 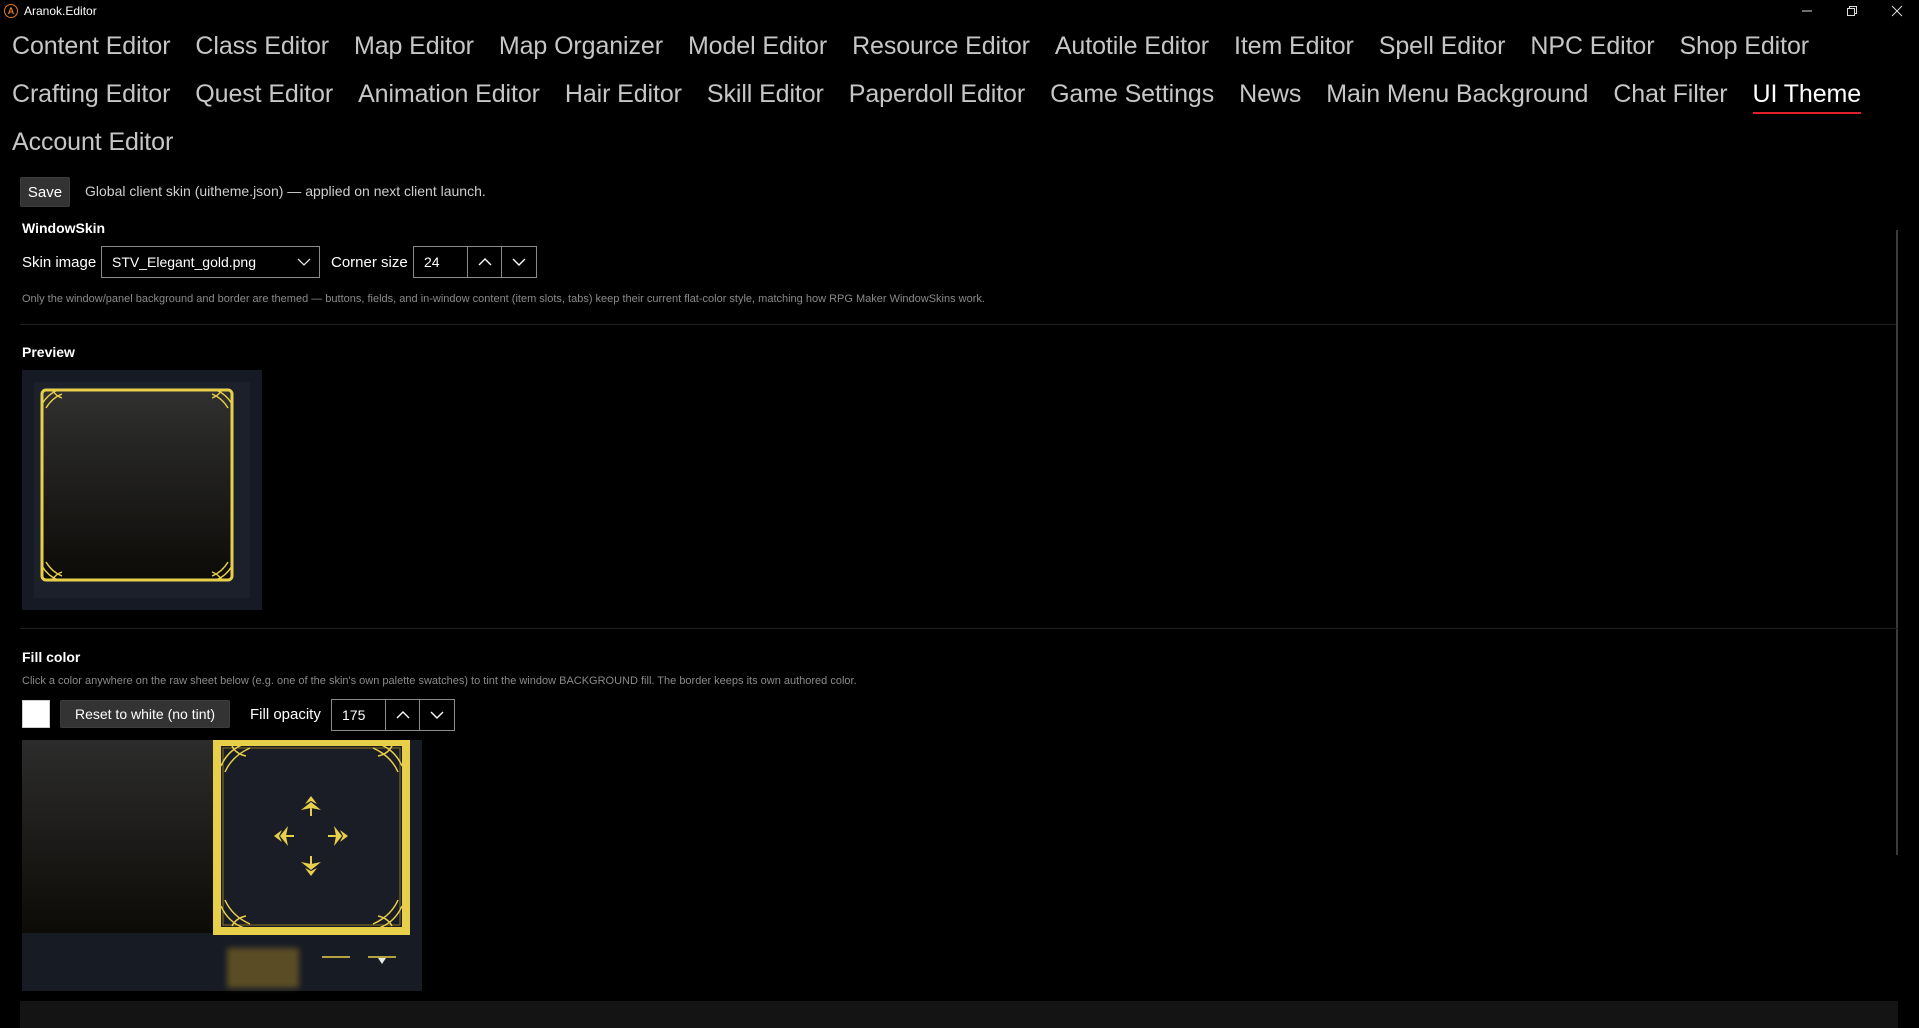 What do you see at coordinates (64, 228) in the screenshot?
I see `windowskin-section-title: WindowSkin` at bounding box center [64, 228].